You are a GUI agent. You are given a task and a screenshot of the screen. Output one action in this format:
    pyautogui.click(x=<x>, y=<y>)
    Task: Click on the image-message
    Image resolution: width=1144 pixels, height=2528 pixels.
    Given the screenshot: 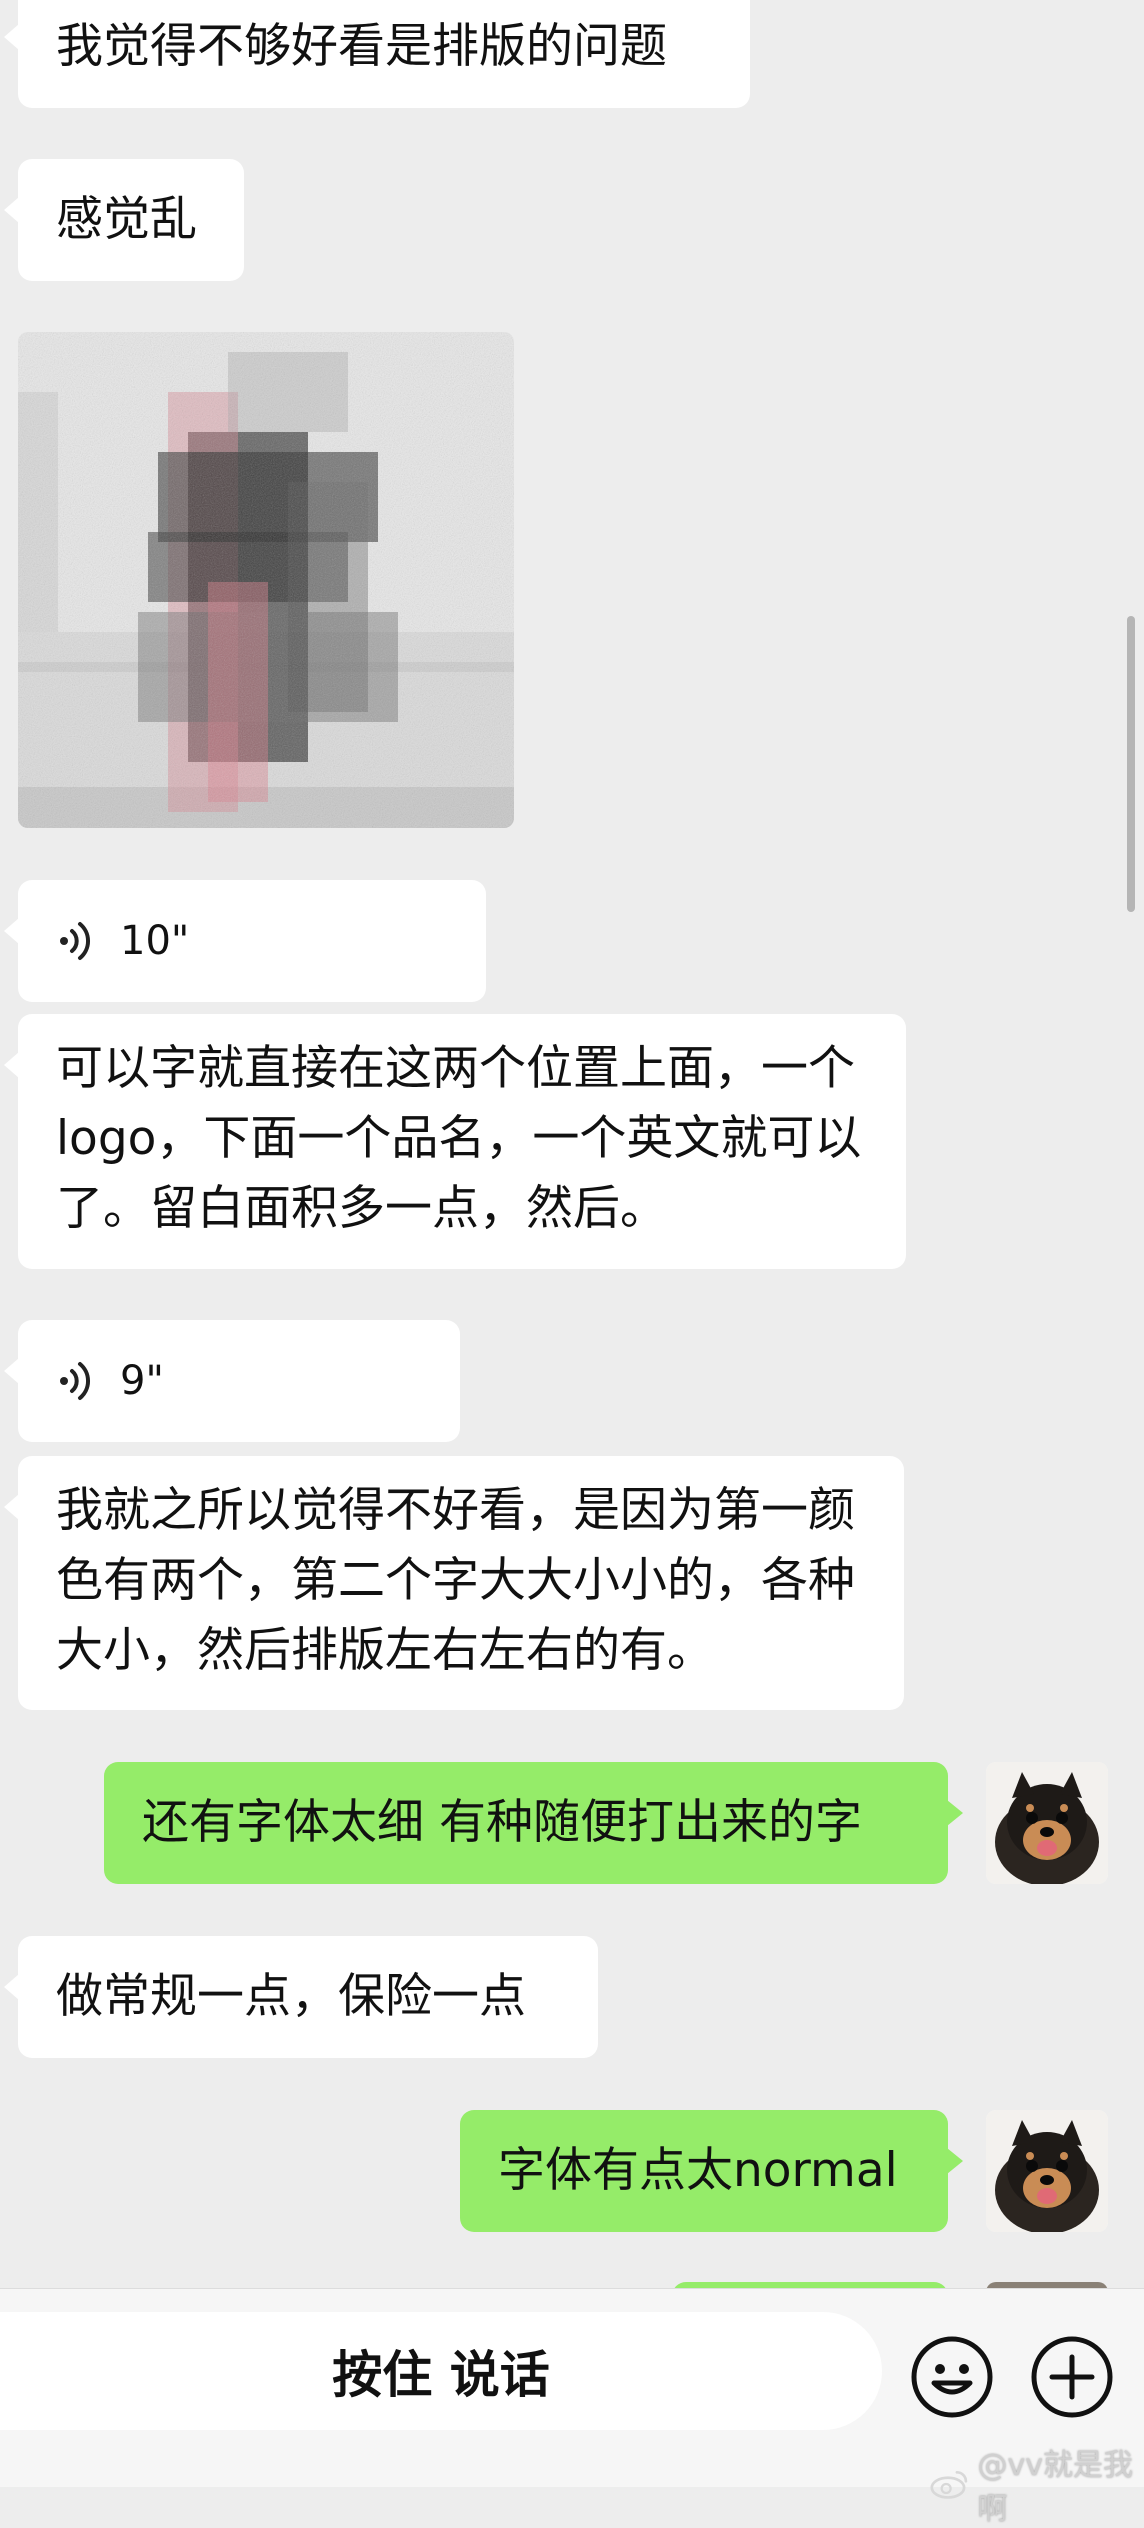 What is the action you would take?
    pyautogui.click(x=266, y=580)
    